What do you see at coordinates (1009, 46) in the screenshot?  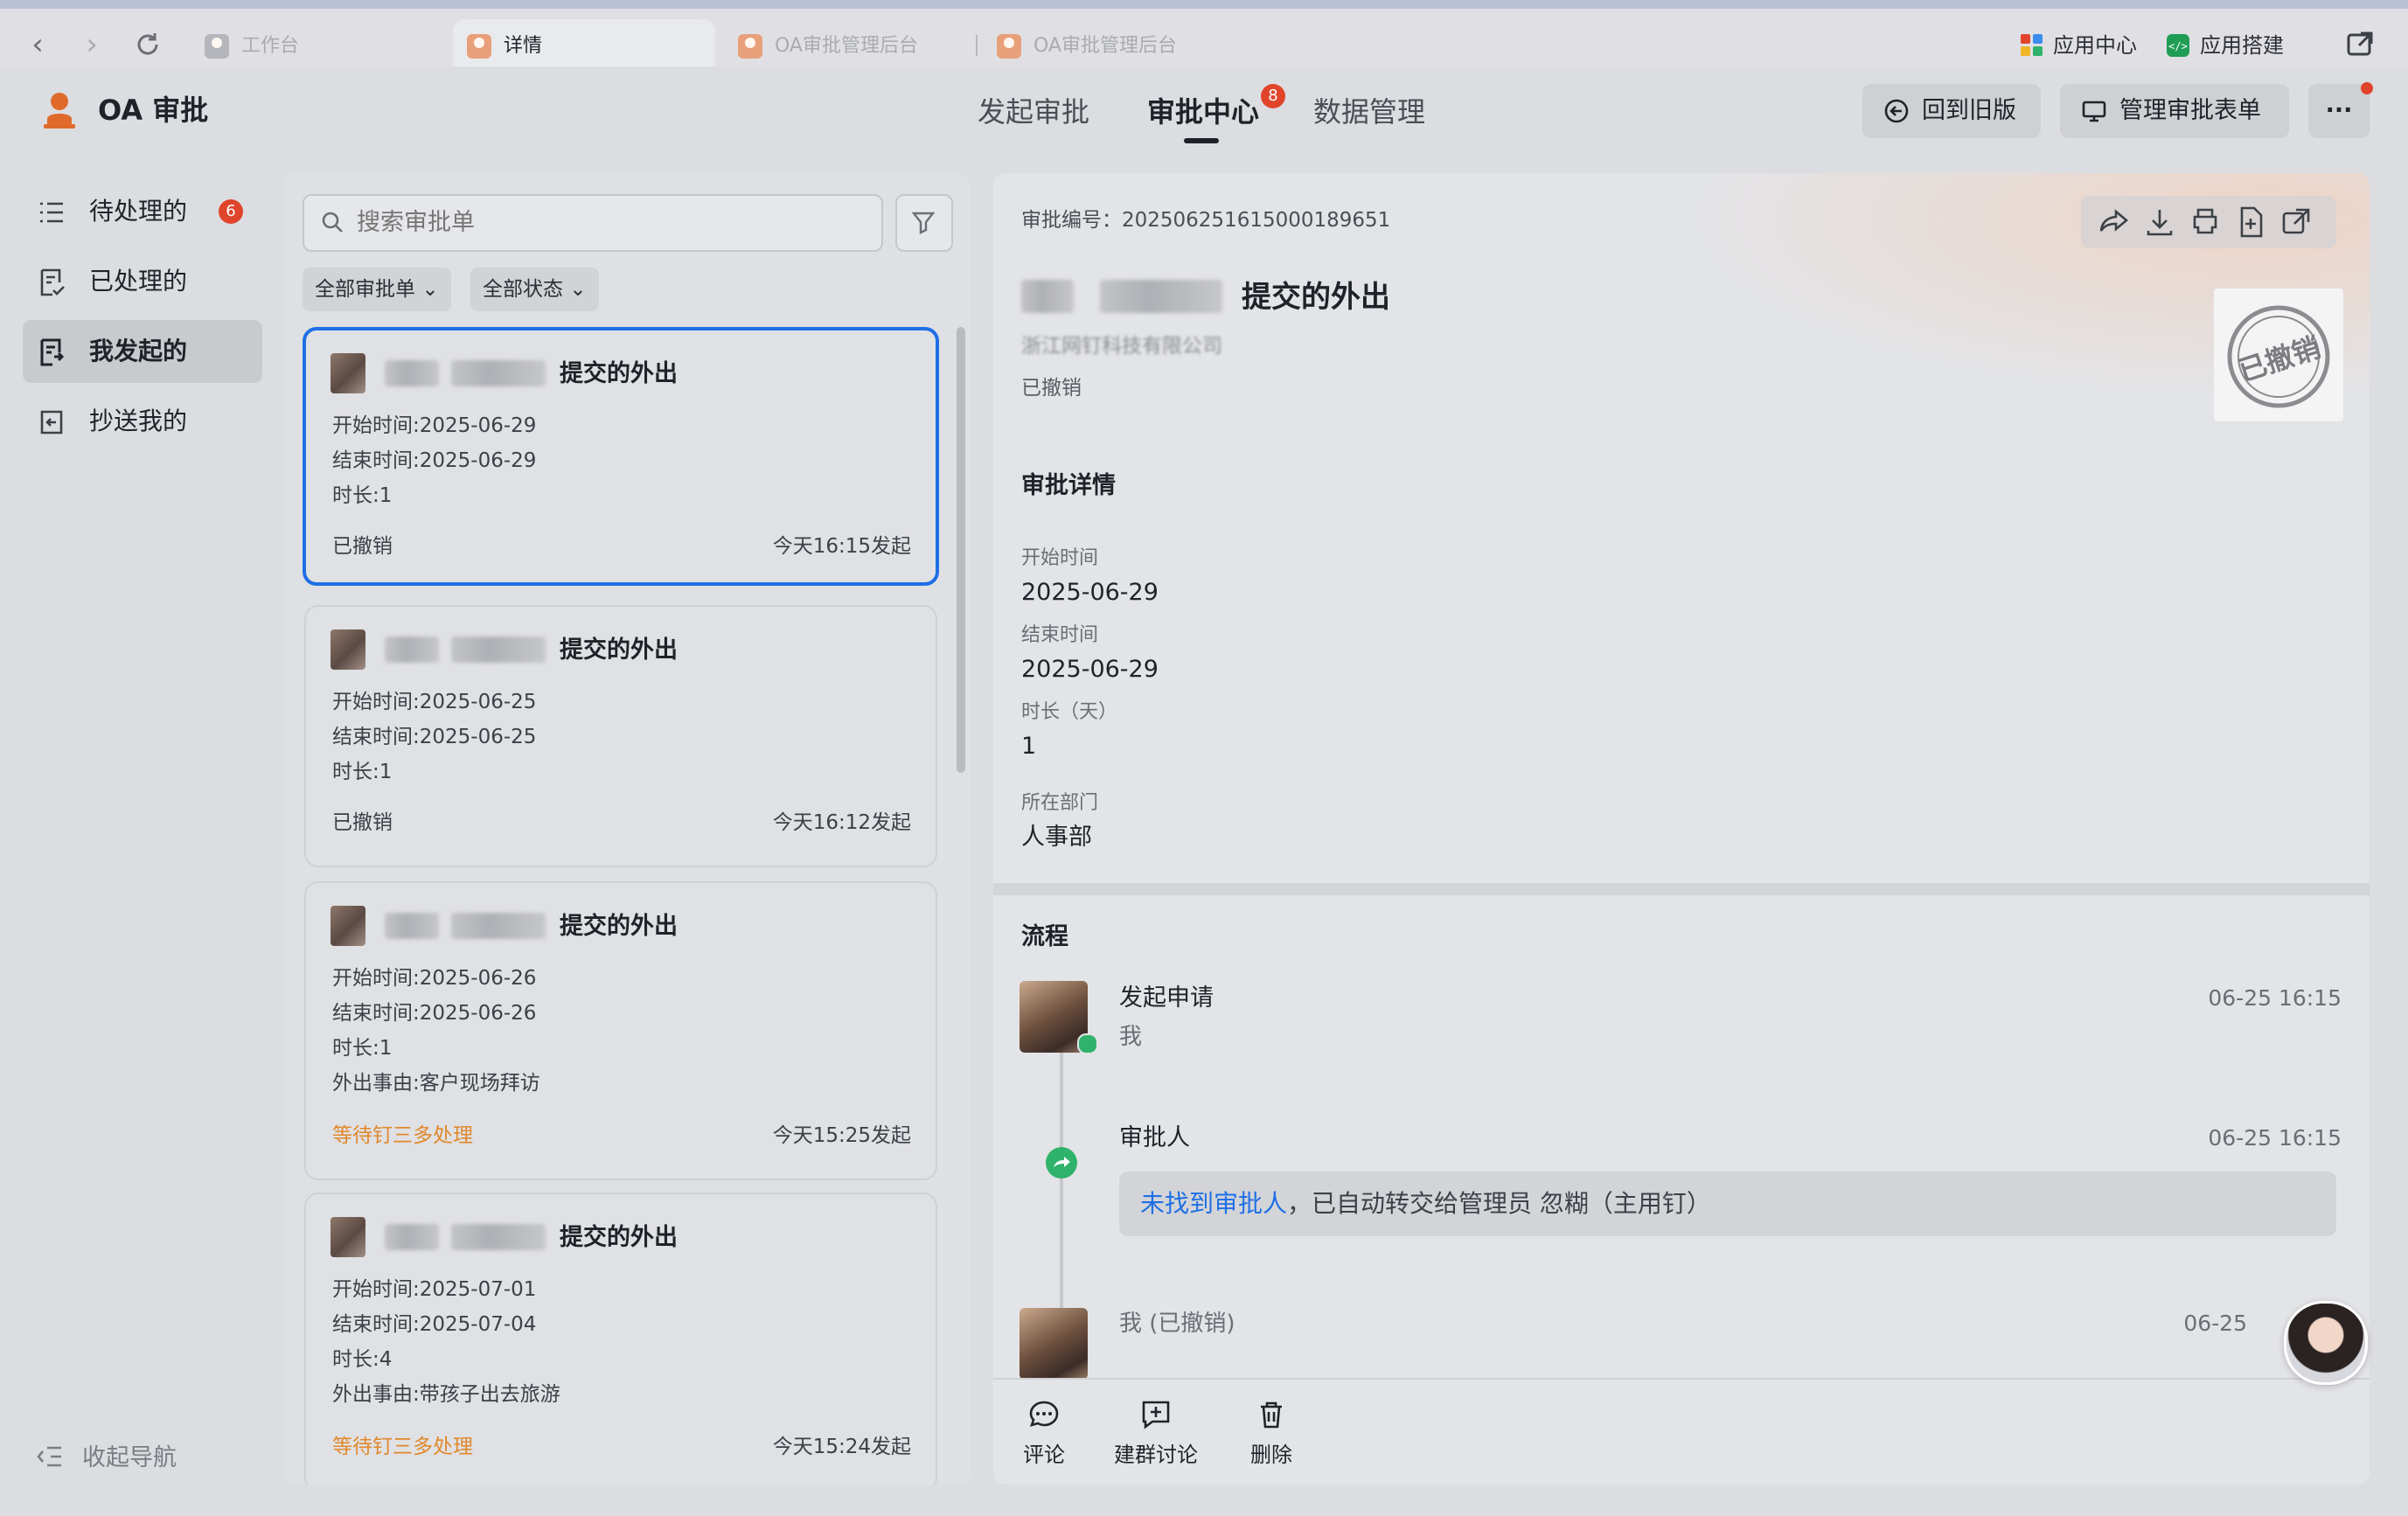 I see `oa-approval-icon` at bounding box center [1009, 46].